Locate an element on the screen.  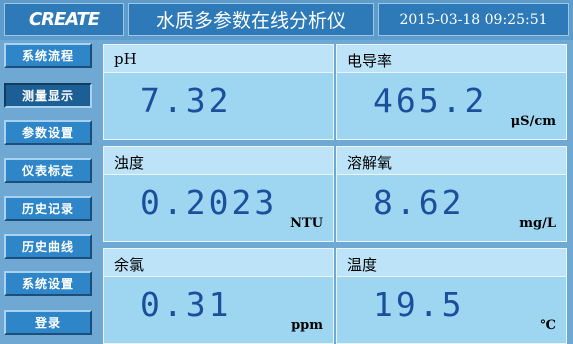
reading-panel-temperature: 温度 19.5 ℃ is located at coordinates (451, 296).